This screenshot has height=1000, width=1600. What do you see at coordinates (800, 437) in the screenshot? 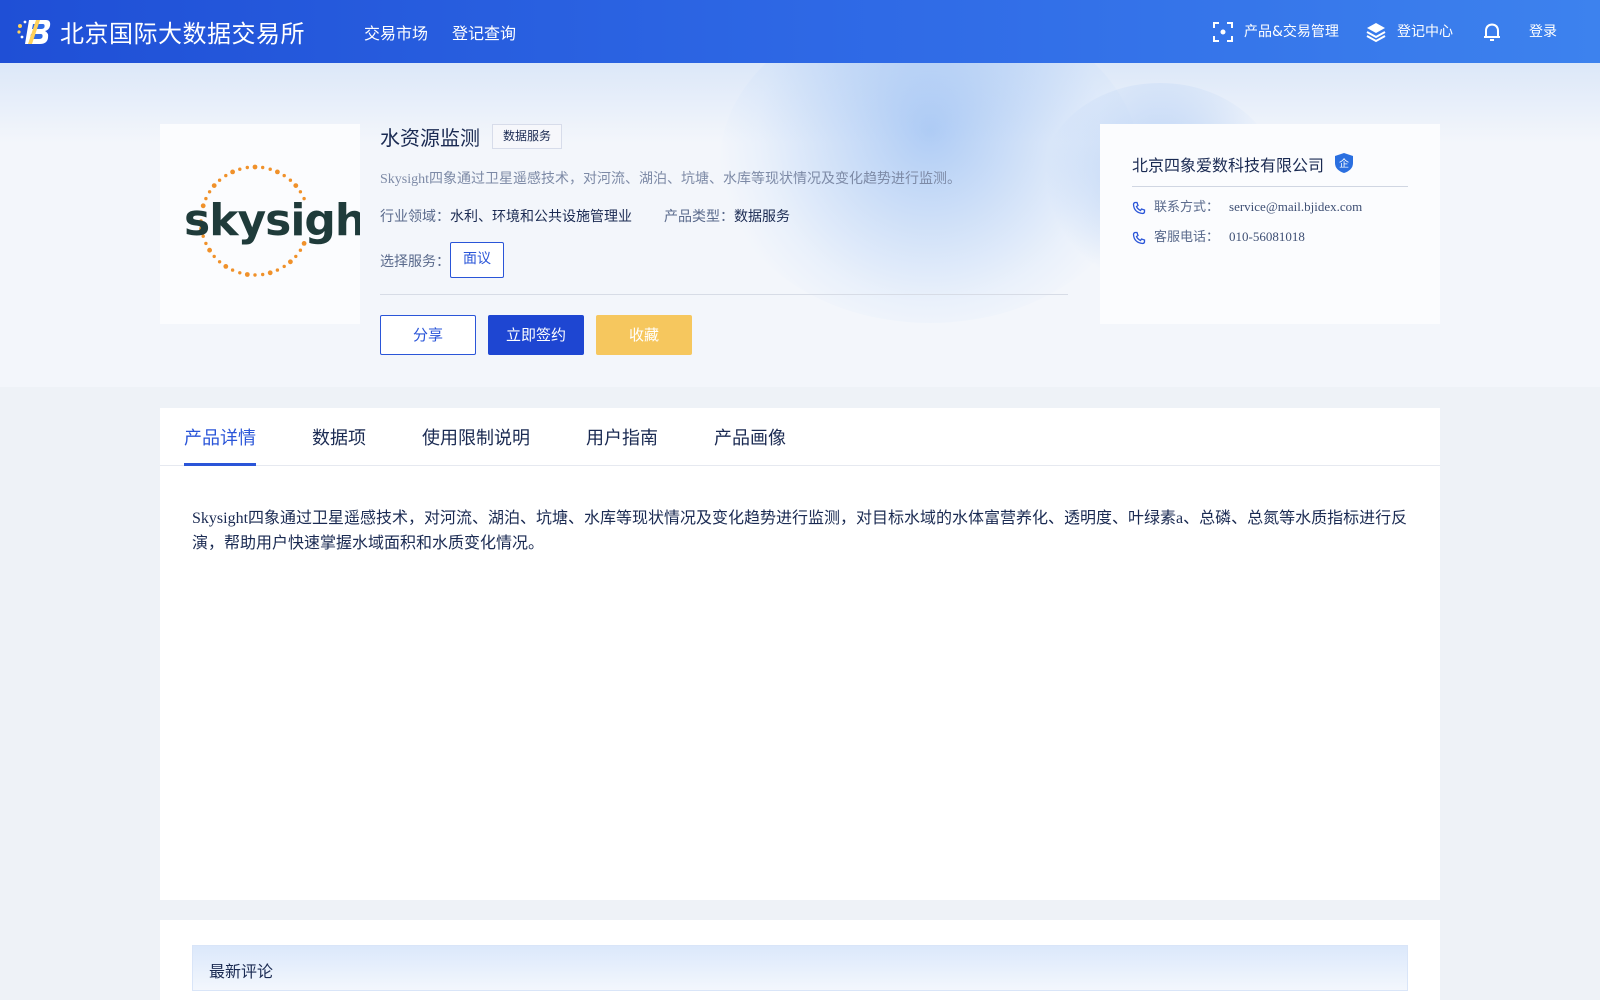
I see `detail-tabs: 产品详情 数据项 使用限制说明 用户指南 产品画像` at bounding box center [800, 437].